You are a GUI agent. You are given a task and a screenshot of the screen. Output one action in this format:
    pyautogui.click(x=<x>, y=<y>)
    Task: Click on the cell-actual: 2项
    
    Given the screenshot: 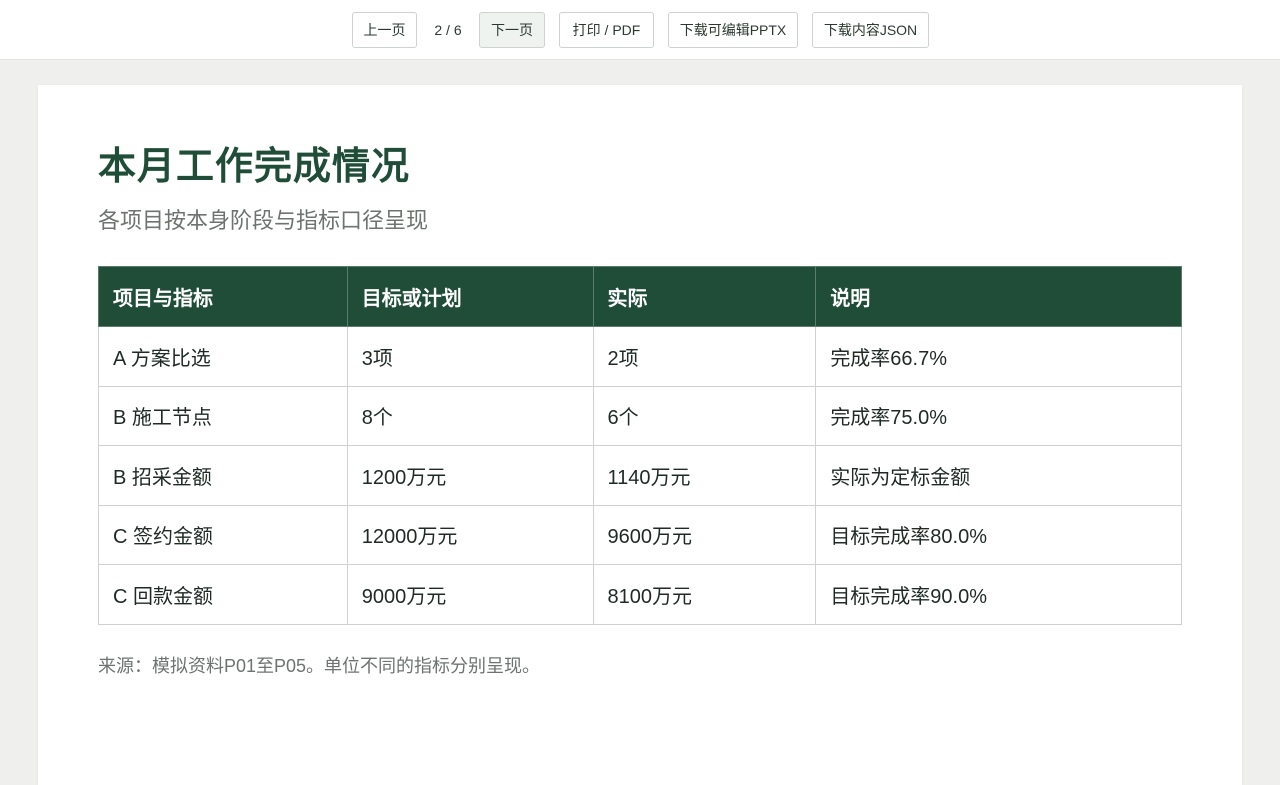 What is the action you would take?
    pyautogui.click(x=704, y=356)
    